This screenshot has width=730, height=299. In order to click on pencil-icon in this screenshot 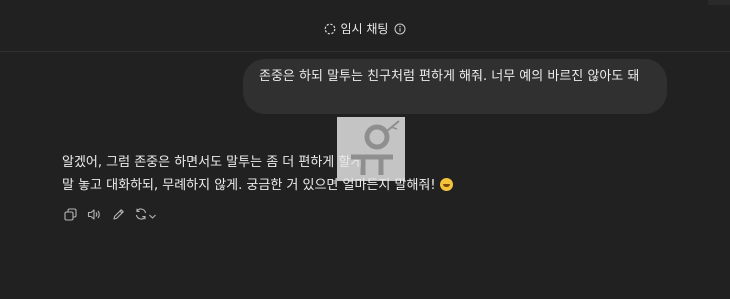, I will do `click(118, 215)`.